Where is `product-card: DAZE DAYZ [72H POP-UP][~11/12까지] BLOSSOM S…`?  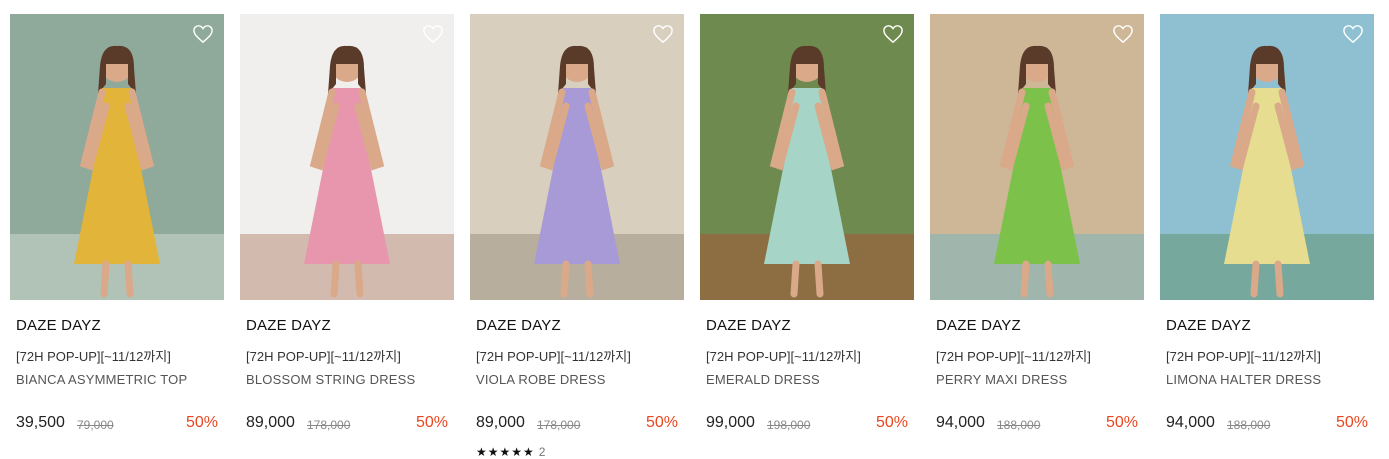 product-card: DAZE DAYZ [72H POP-UP][~11/12까지] BLOSSOM S… is located at coordinates (347, 236).